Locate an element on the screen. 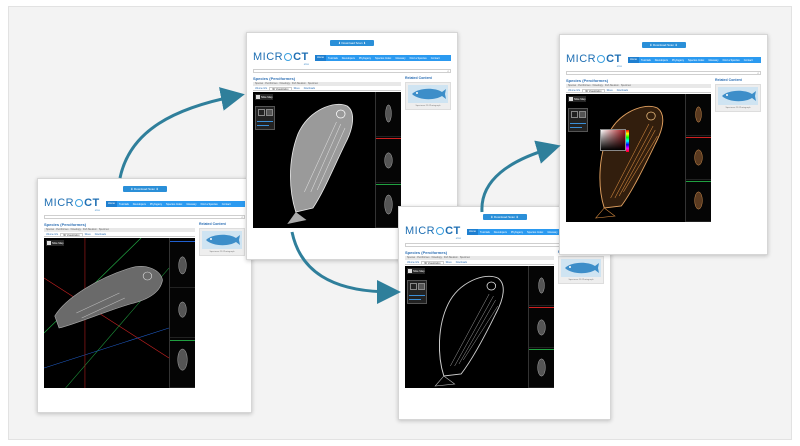 The height and width of the screenshot is (446, 800). hue-slider is located at coordinates (627, 141).